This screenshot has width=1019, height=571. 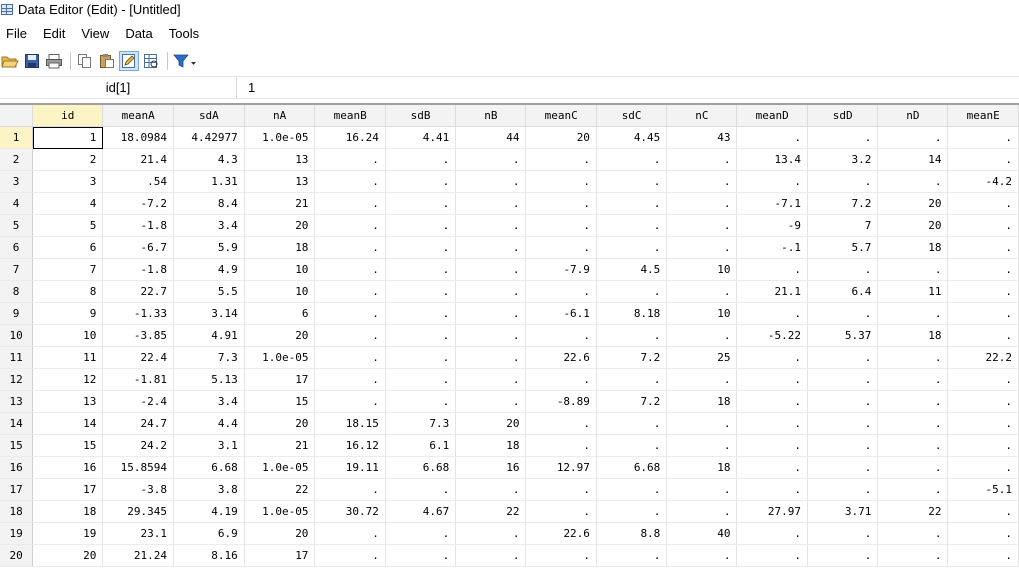 What do you see at coordinates (280, 291) in the screenshot?
I see `data-cell: 10` at bounding box center [280, 291].